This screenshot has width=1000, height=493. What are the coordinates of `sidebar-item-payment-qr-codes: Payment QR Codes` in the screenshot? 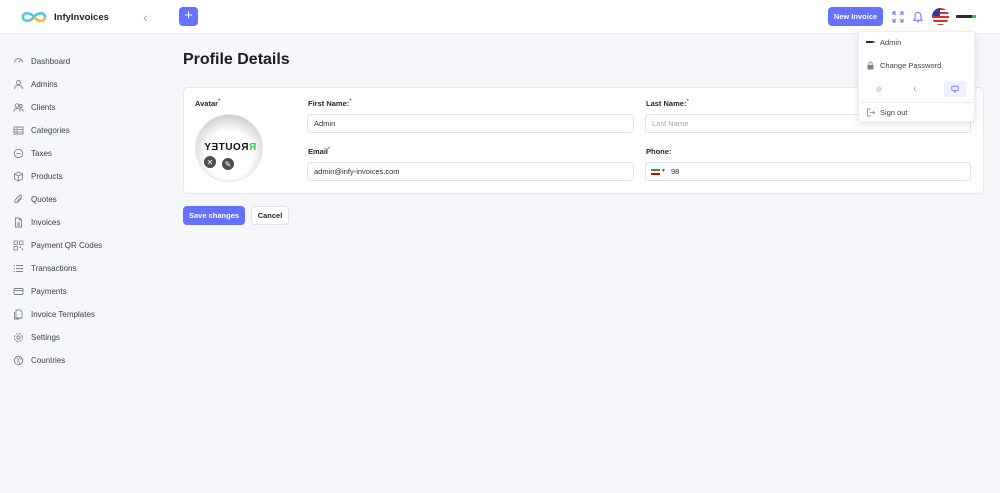 It's located at (57, 245).